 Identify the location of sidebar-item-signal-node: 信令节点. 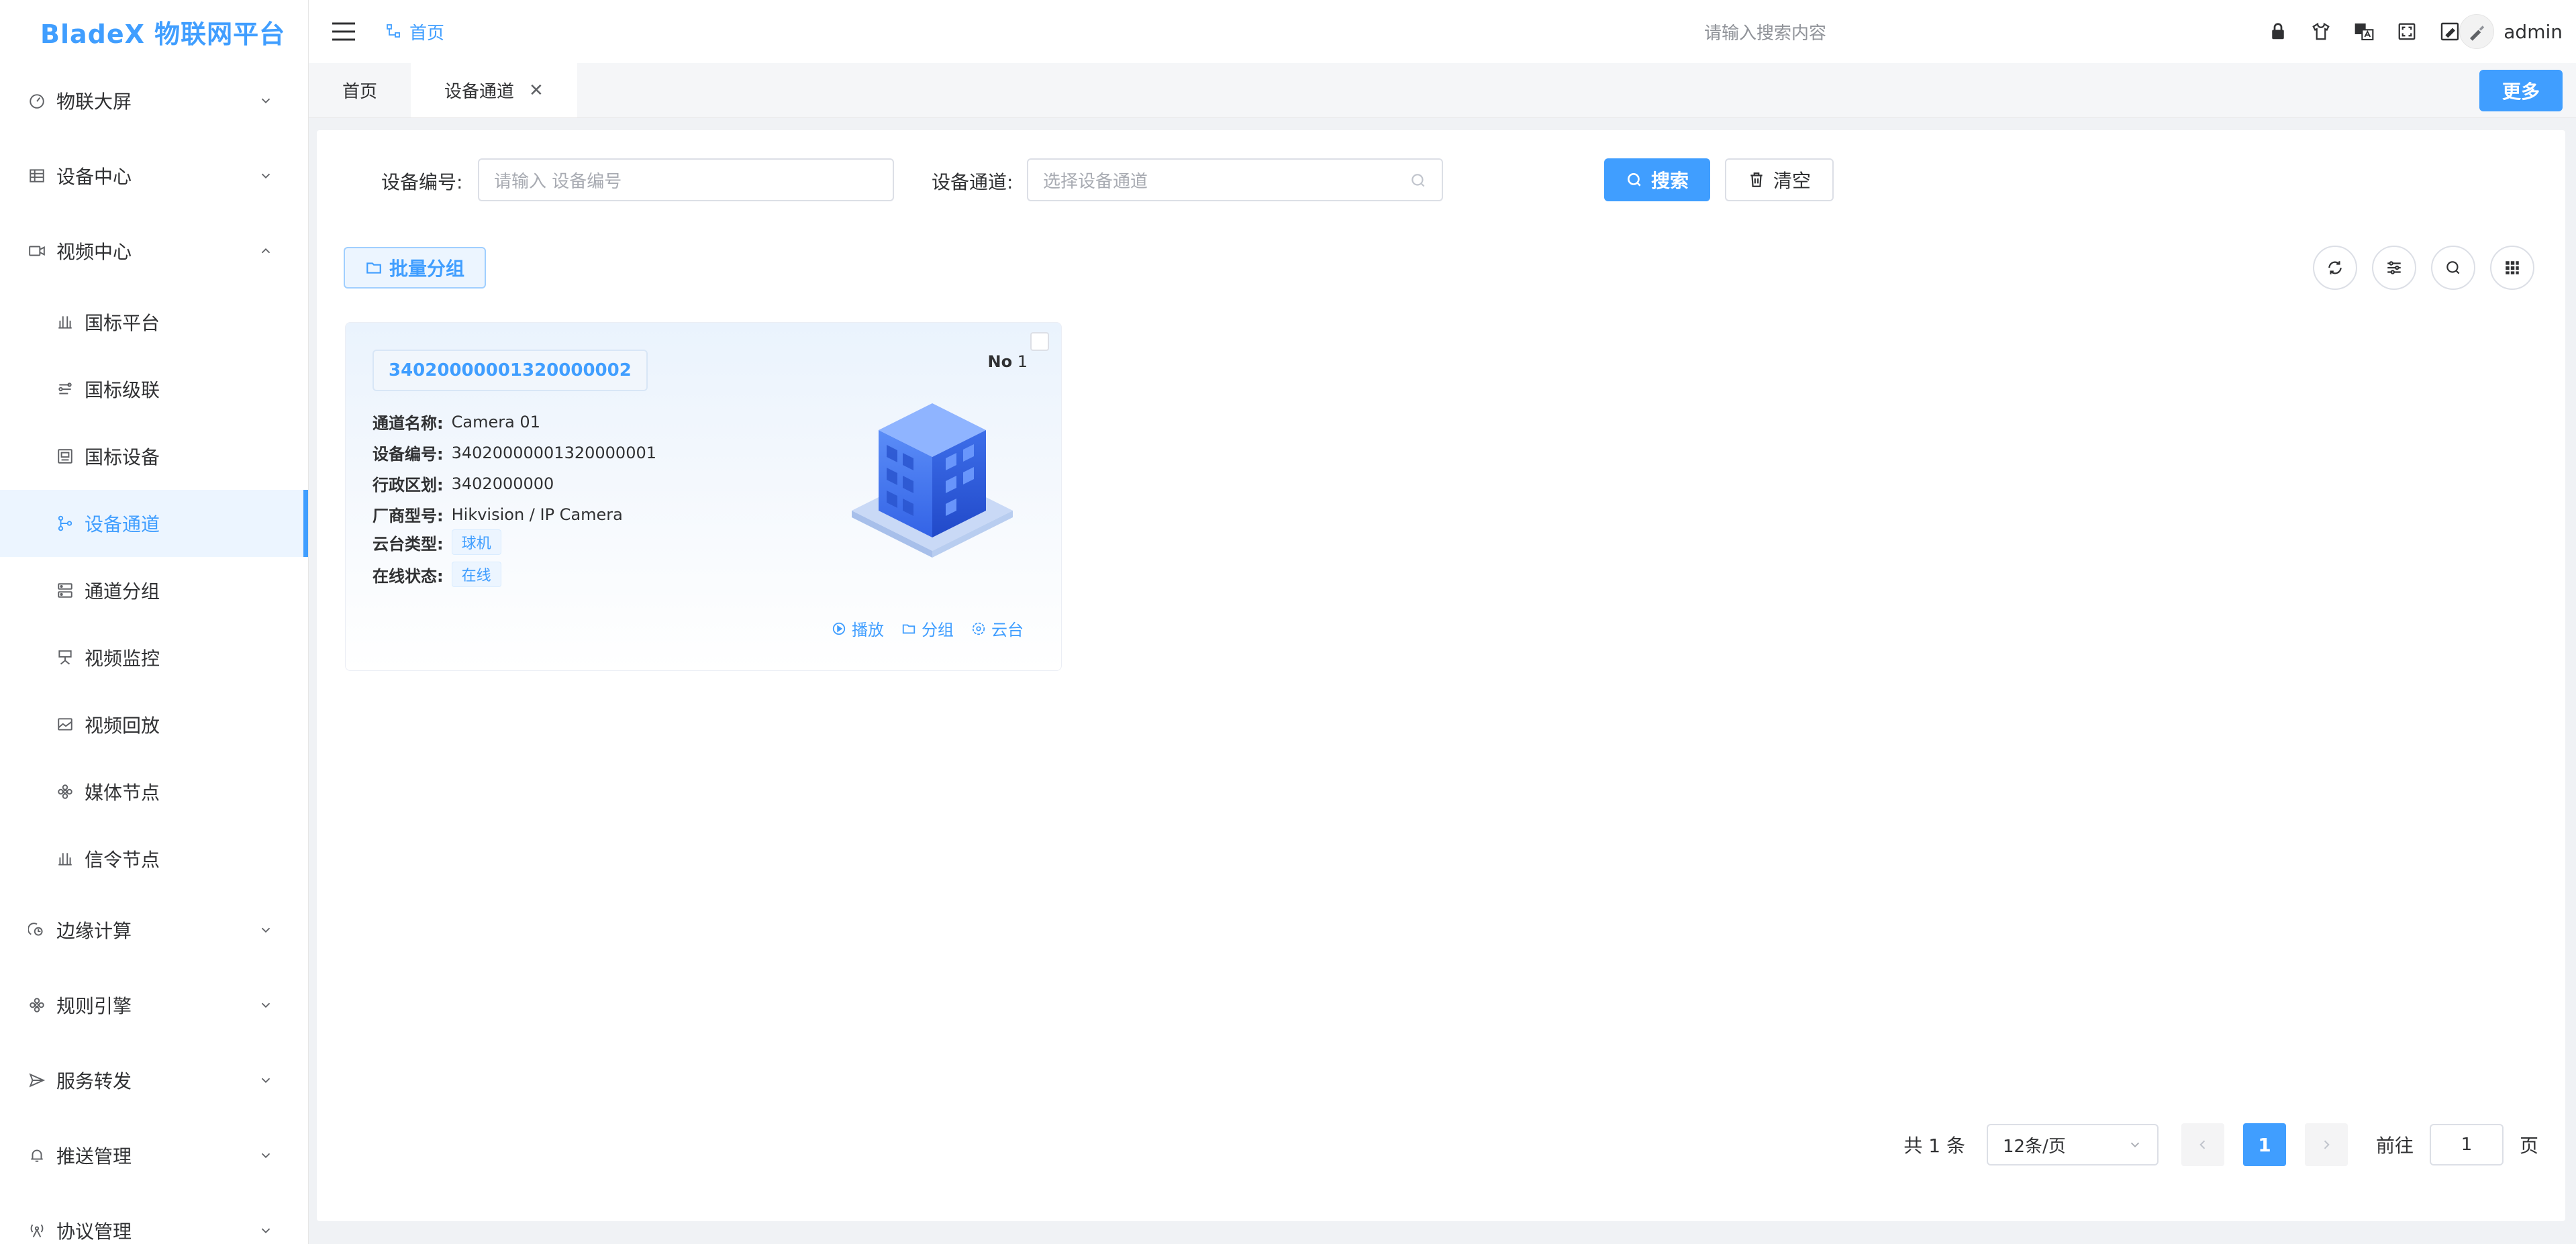
(154, 858).